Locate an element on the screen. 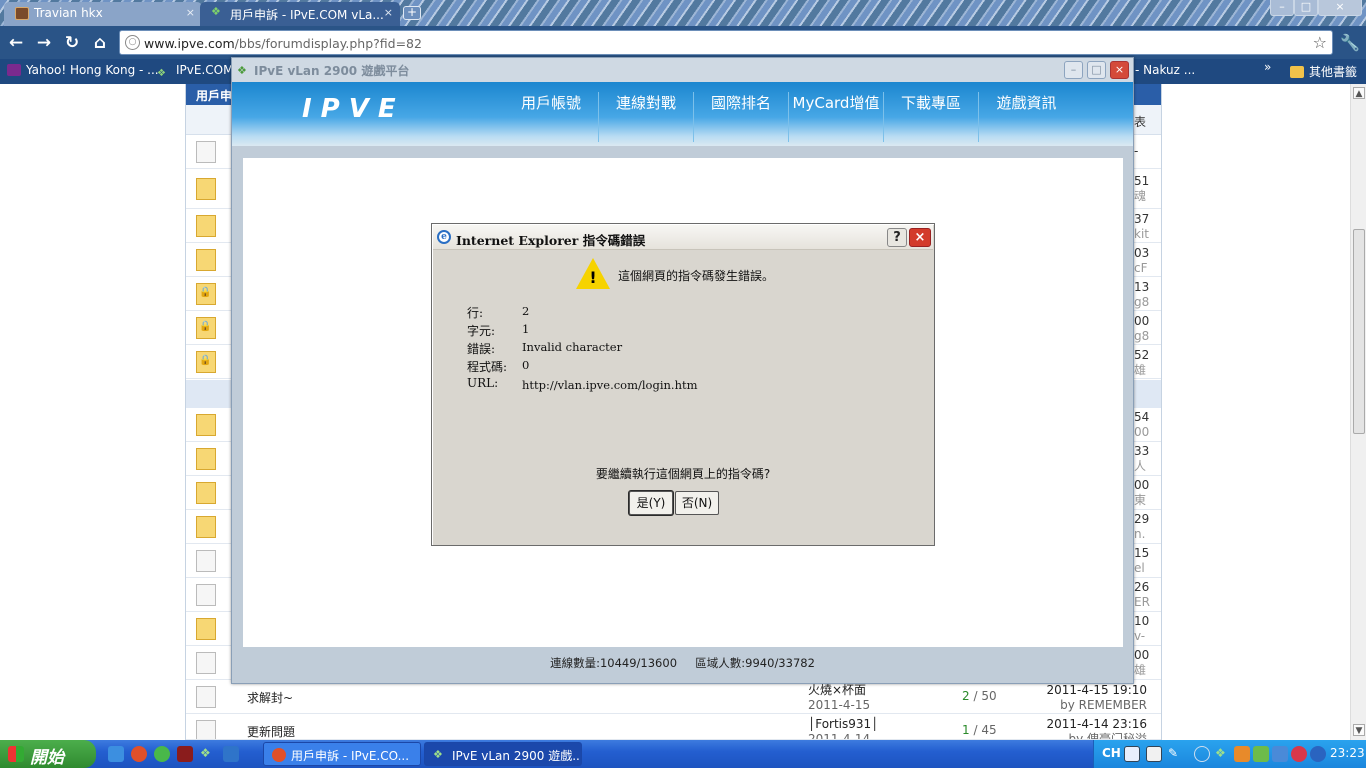  tray-update-icon is located at coordinates (1318, 754).